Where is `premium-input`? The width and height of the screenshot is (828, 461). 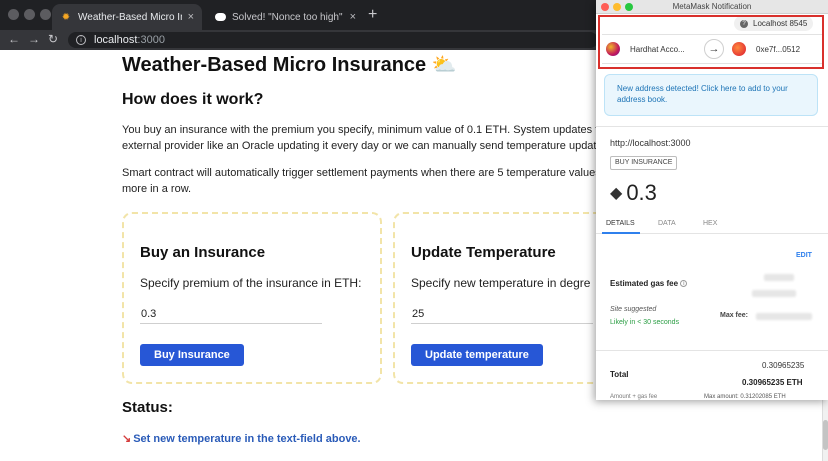 premium-input is located at coordinates (231, 314).